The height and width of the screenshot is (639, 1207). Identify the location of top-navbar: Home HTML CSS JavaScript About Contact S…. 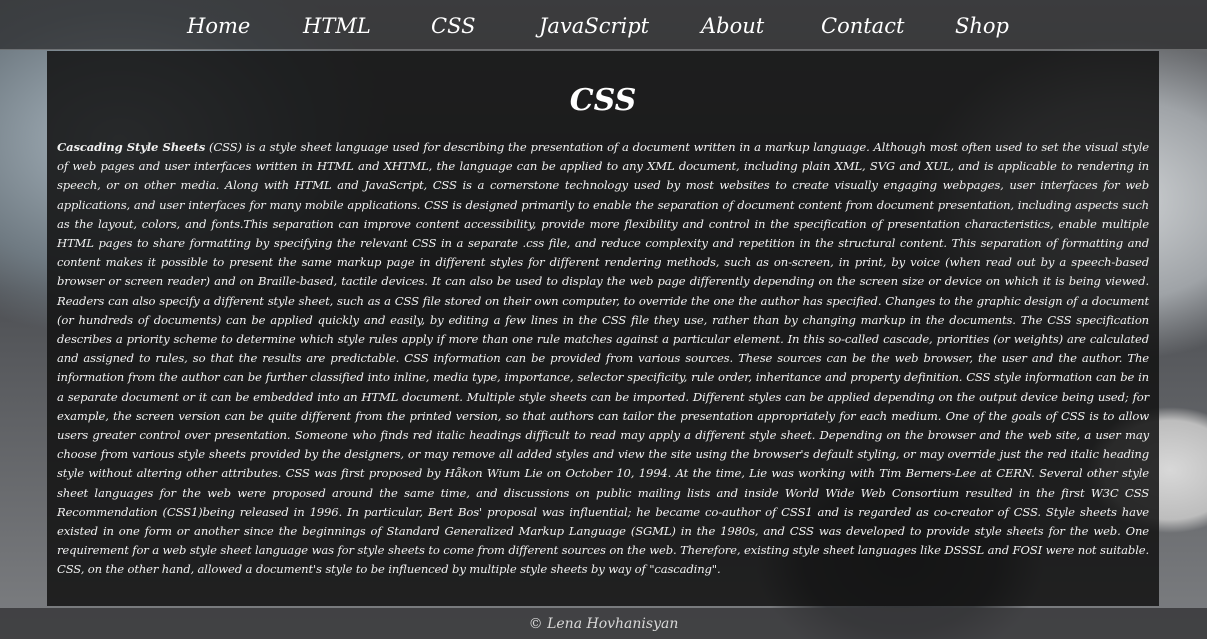
(603, 25).